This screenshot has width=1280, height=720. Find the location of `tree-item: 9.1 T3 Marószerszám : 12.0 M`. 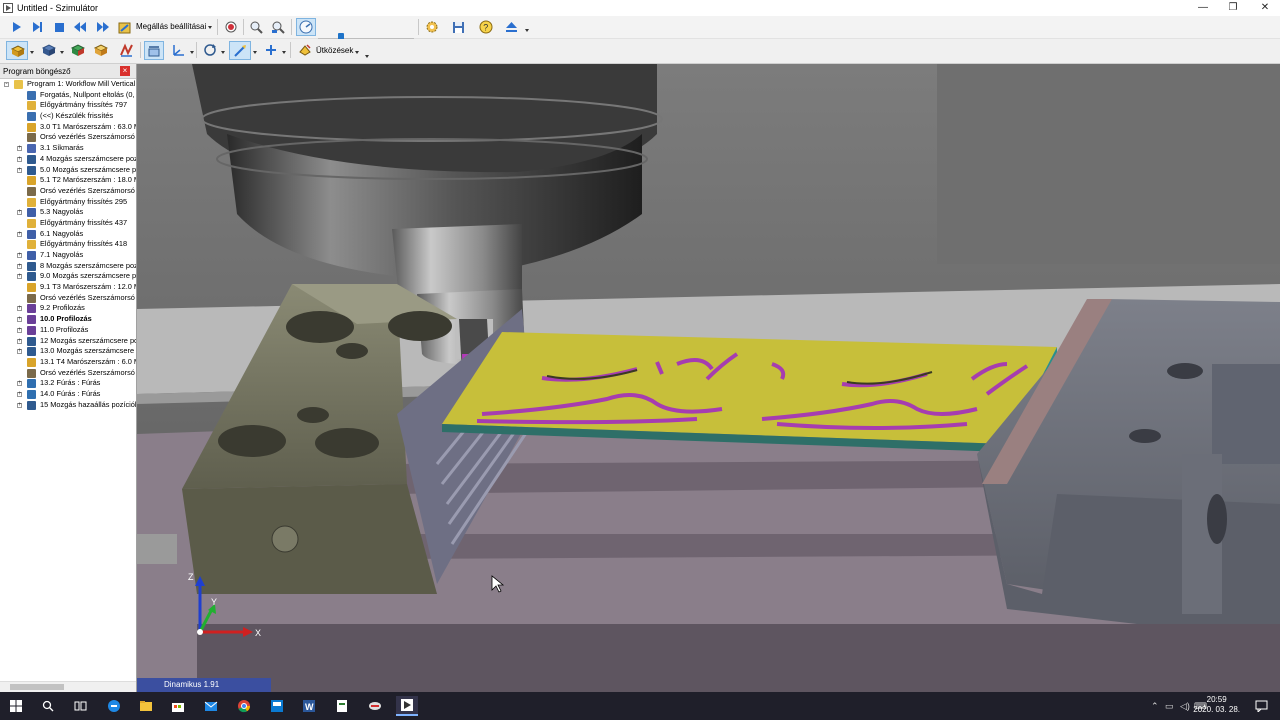

tree-item: 9.1 T3 Marószerszám : 12.0 M is located at coordinates (68, 287).